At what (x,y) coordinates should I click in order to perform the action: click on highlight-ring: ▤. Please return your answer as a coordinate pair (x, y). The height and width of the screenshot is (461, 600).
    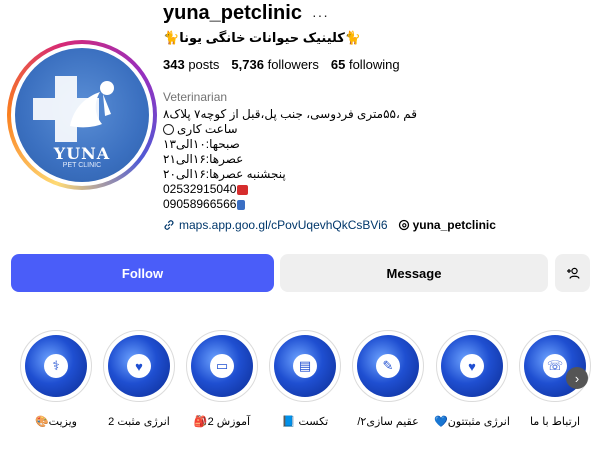
    Looking at the image, I should click on (305, 366).